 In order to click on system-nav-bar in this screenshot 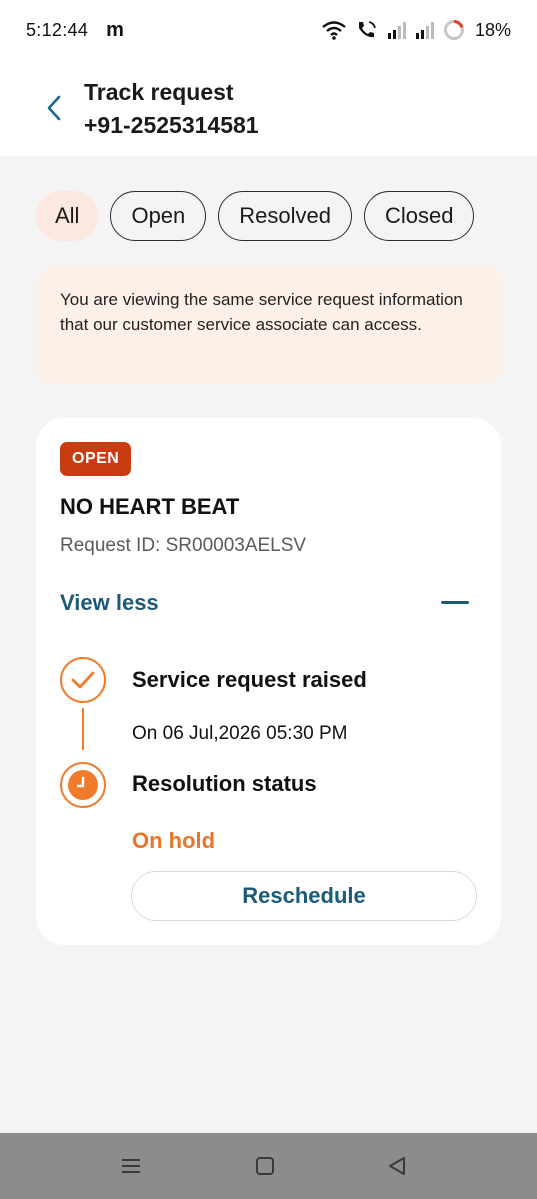, I will do `click(268, 1166)`.